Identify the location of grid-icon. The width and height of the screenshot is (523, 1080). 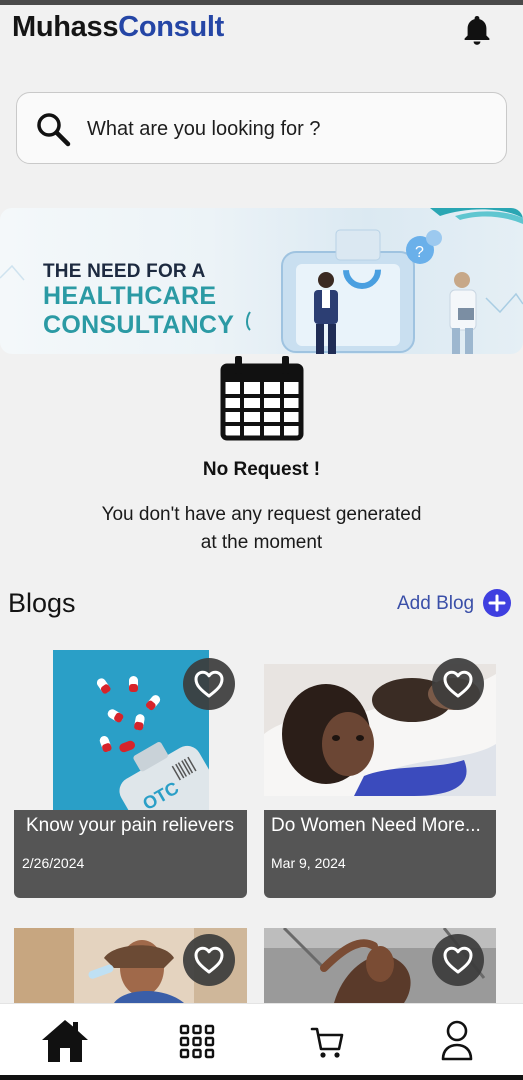
(197, 1041).